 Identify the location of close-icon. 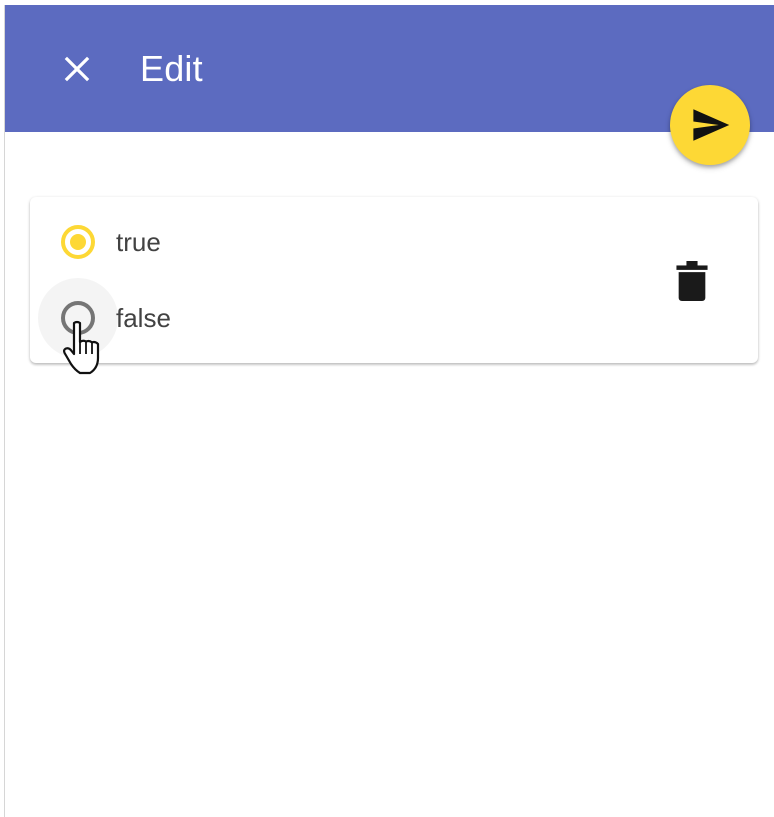
(77, 69).